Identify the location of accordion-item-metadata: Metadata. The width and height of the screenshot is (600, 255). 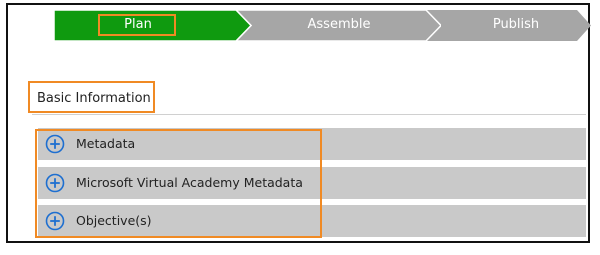
(312, 144).